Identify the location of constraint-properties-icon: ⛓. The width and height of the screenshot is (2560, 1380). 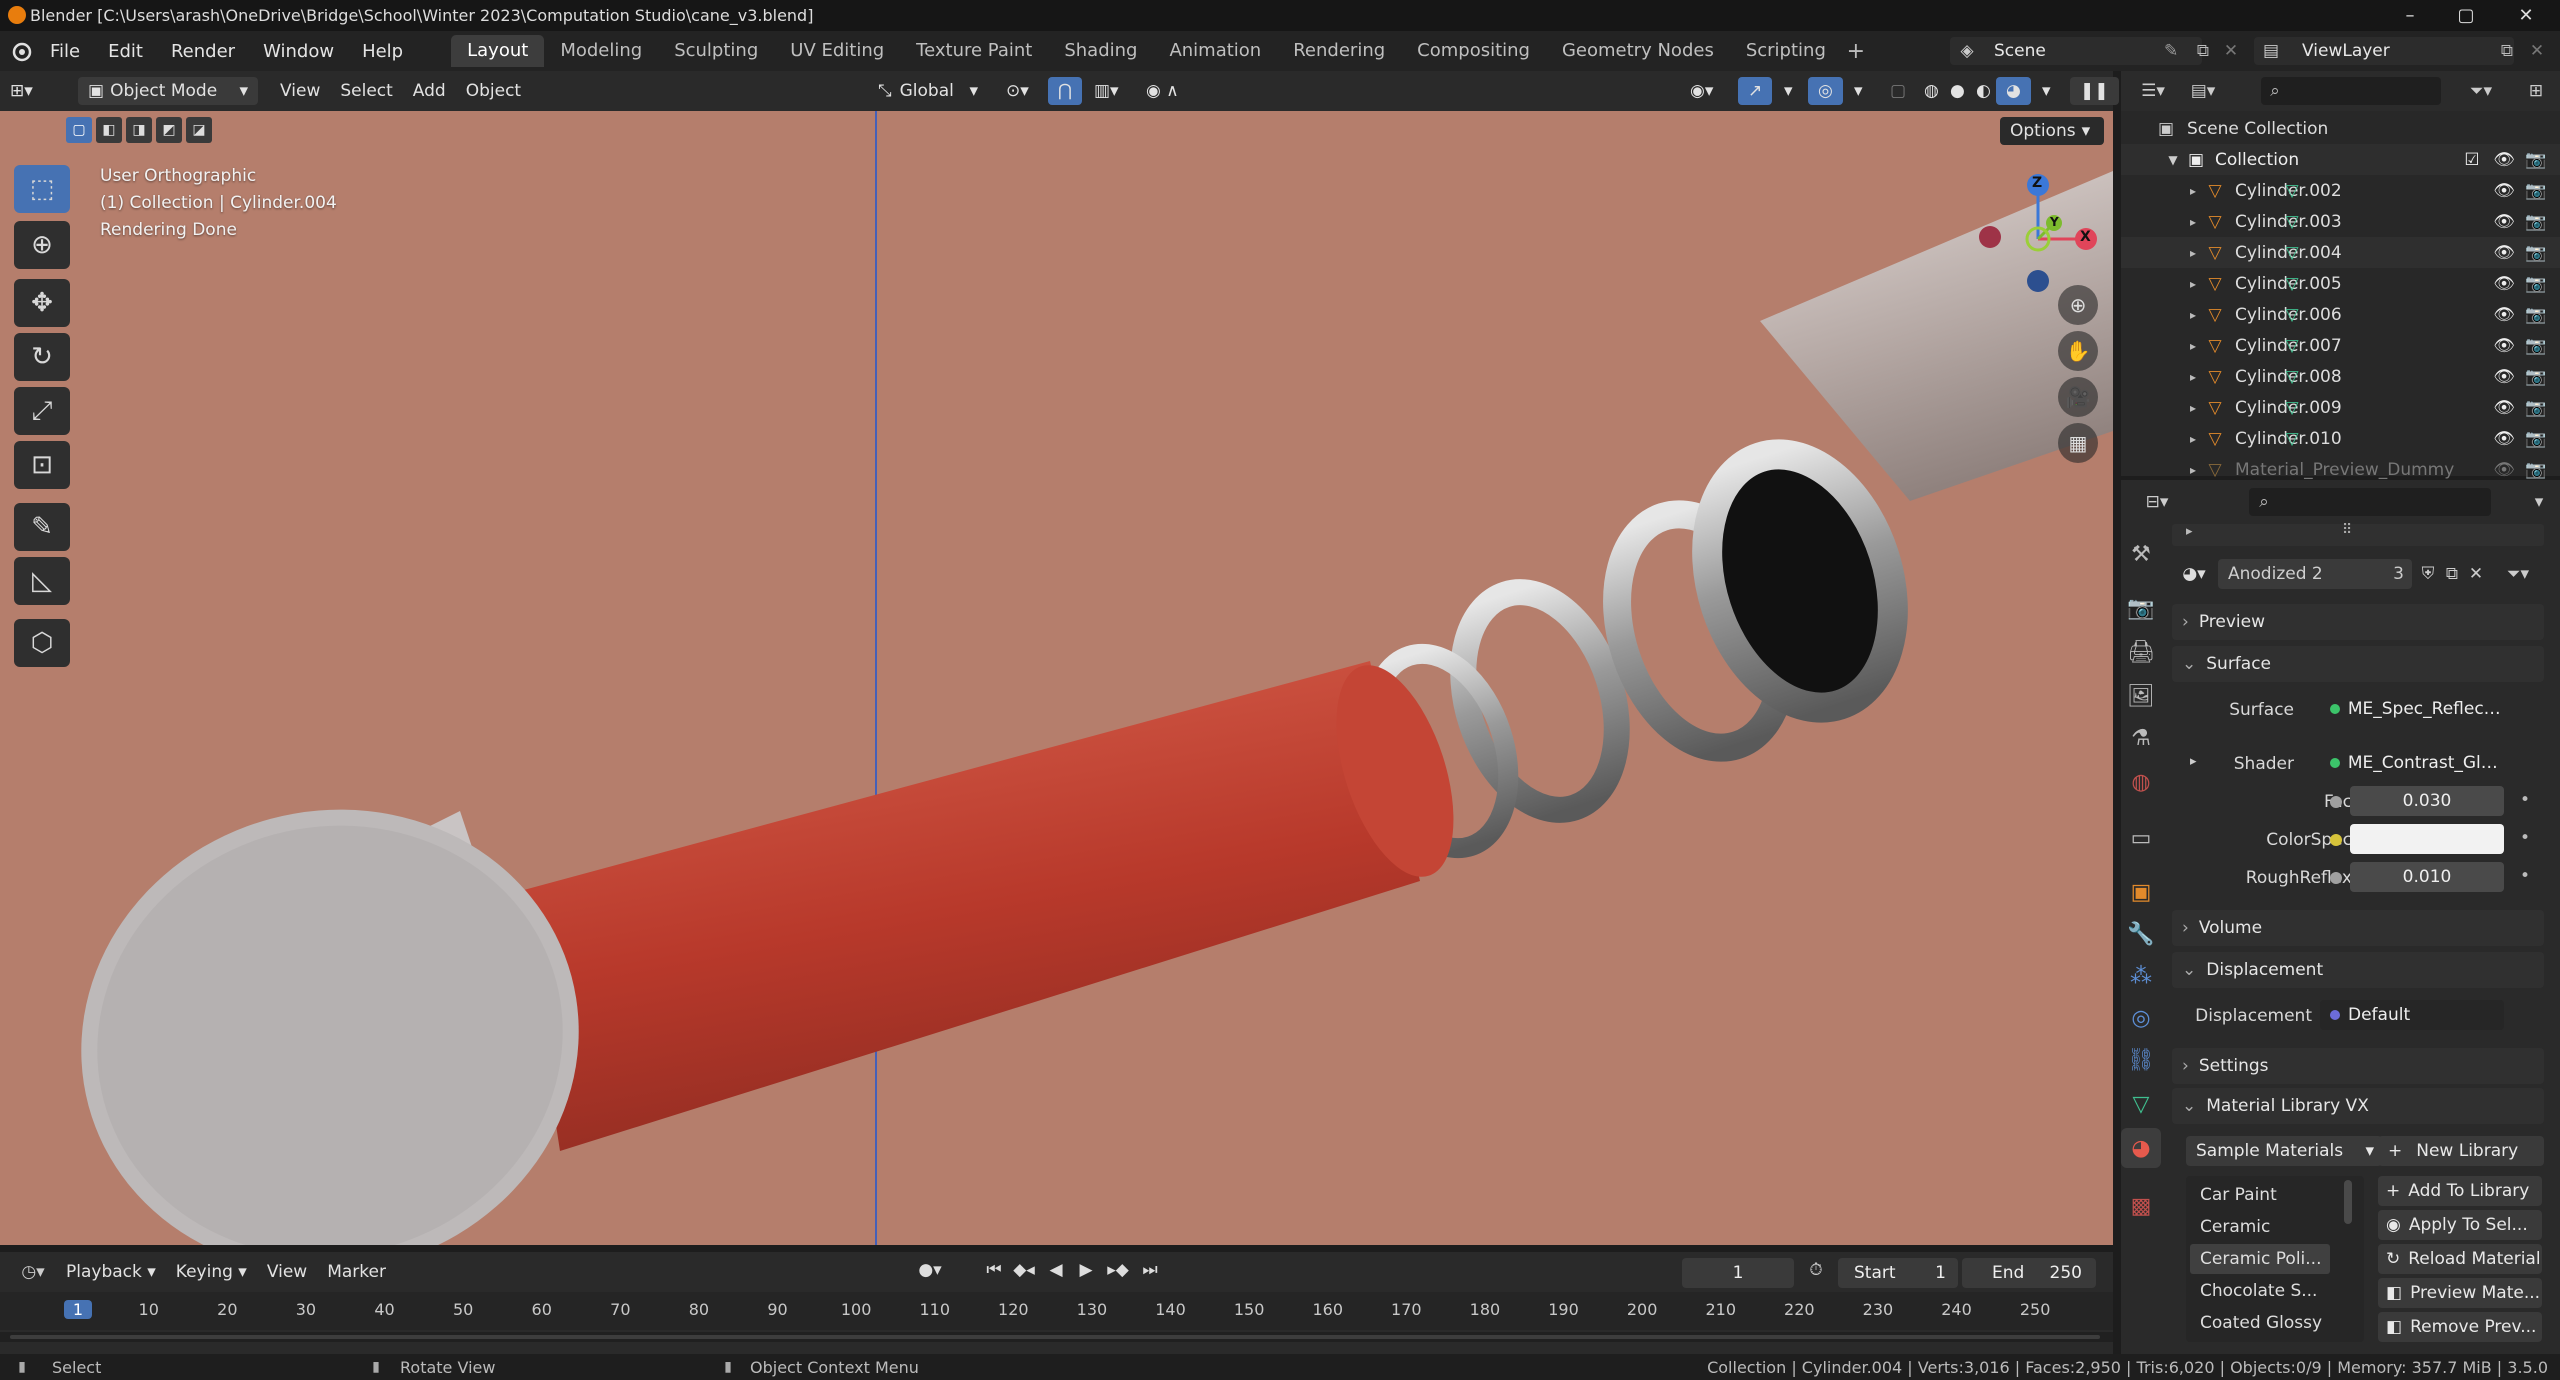
(2141, 1060).